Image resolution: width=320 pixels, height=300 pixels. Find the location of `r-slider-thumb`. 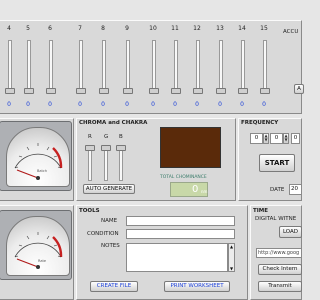

r-slider-thumb is located at coordinates (90, 148).